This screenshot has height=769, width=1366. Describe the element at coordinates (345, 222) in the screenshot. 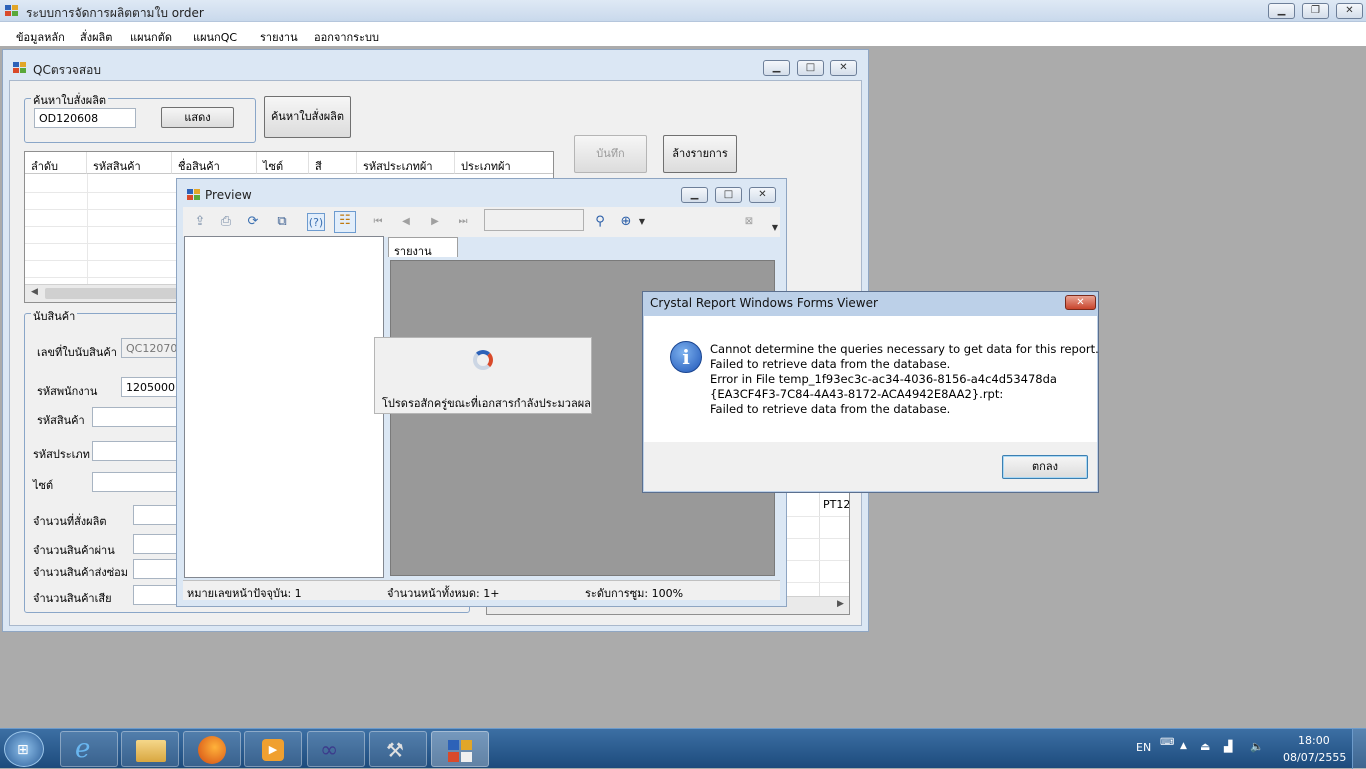

I see `group-tree-icon: ☷` at that location.